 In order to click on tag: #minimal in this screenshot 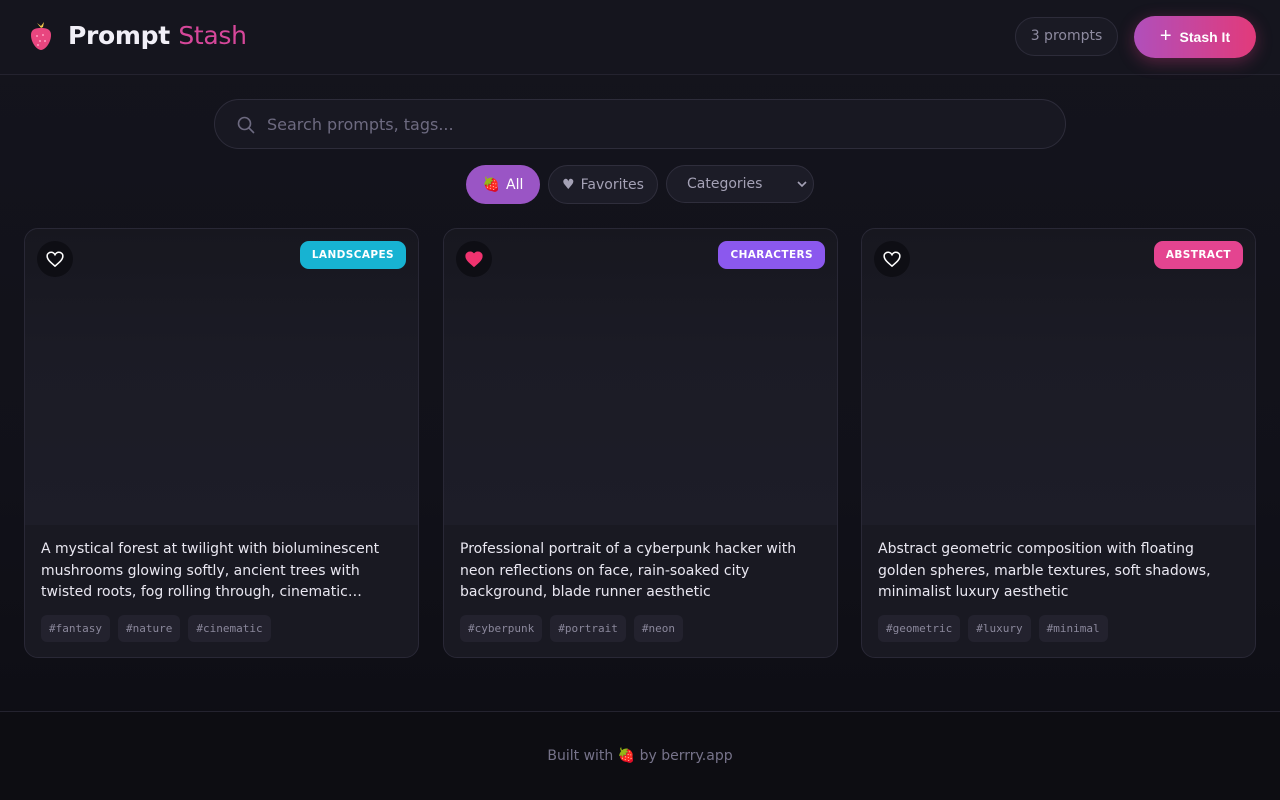, I will do `click(1073, 628)`.